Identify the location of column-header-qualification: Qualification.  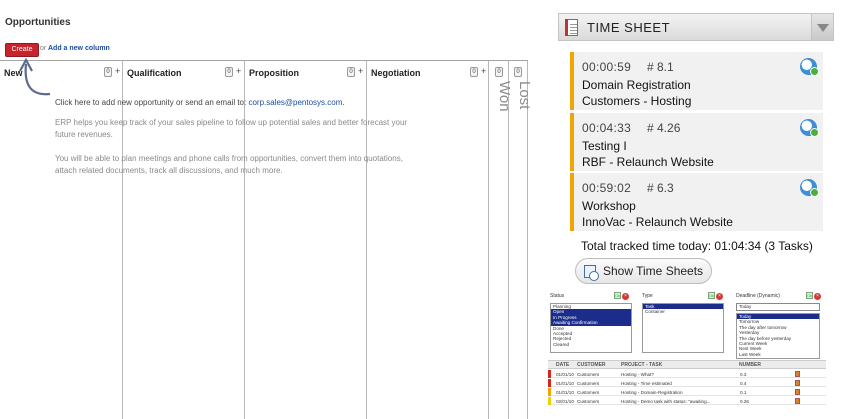
(154, 73).